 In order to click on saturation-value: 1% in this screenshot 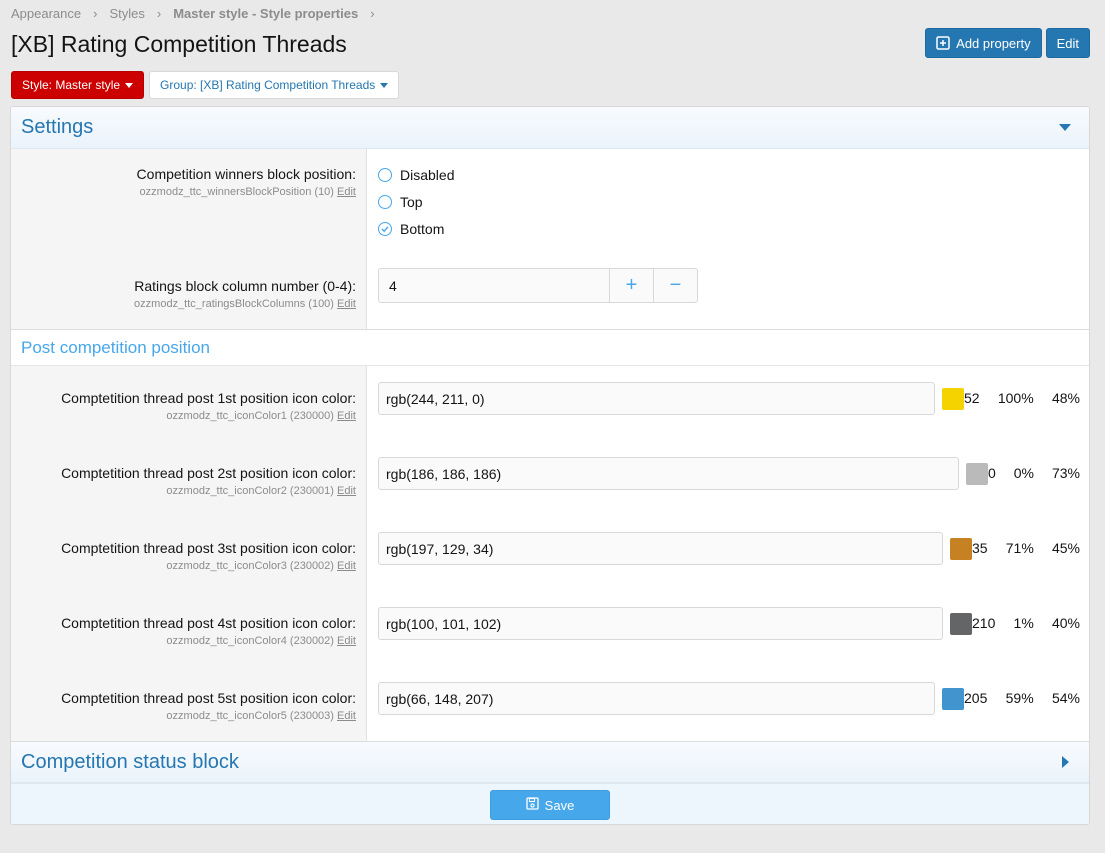, I will do `click(1023, 623)`.